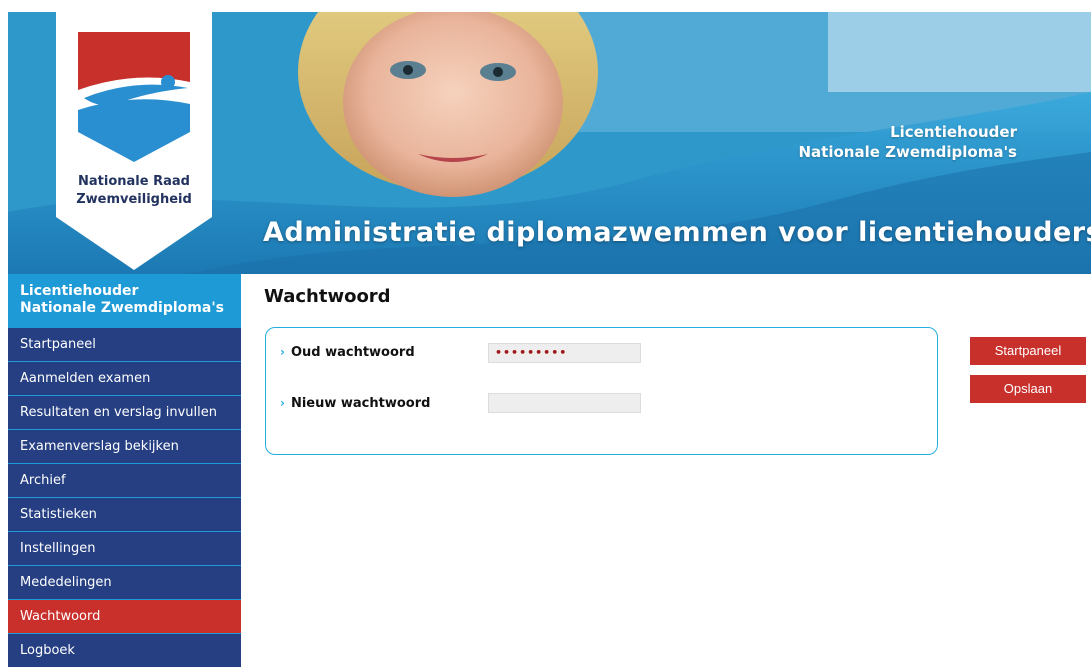  What do you see at coordinates (907, 152) in the screenshot?
I see `licence-line-2: Nationale Zwemdiploma's` at bounding box center [907, 152].